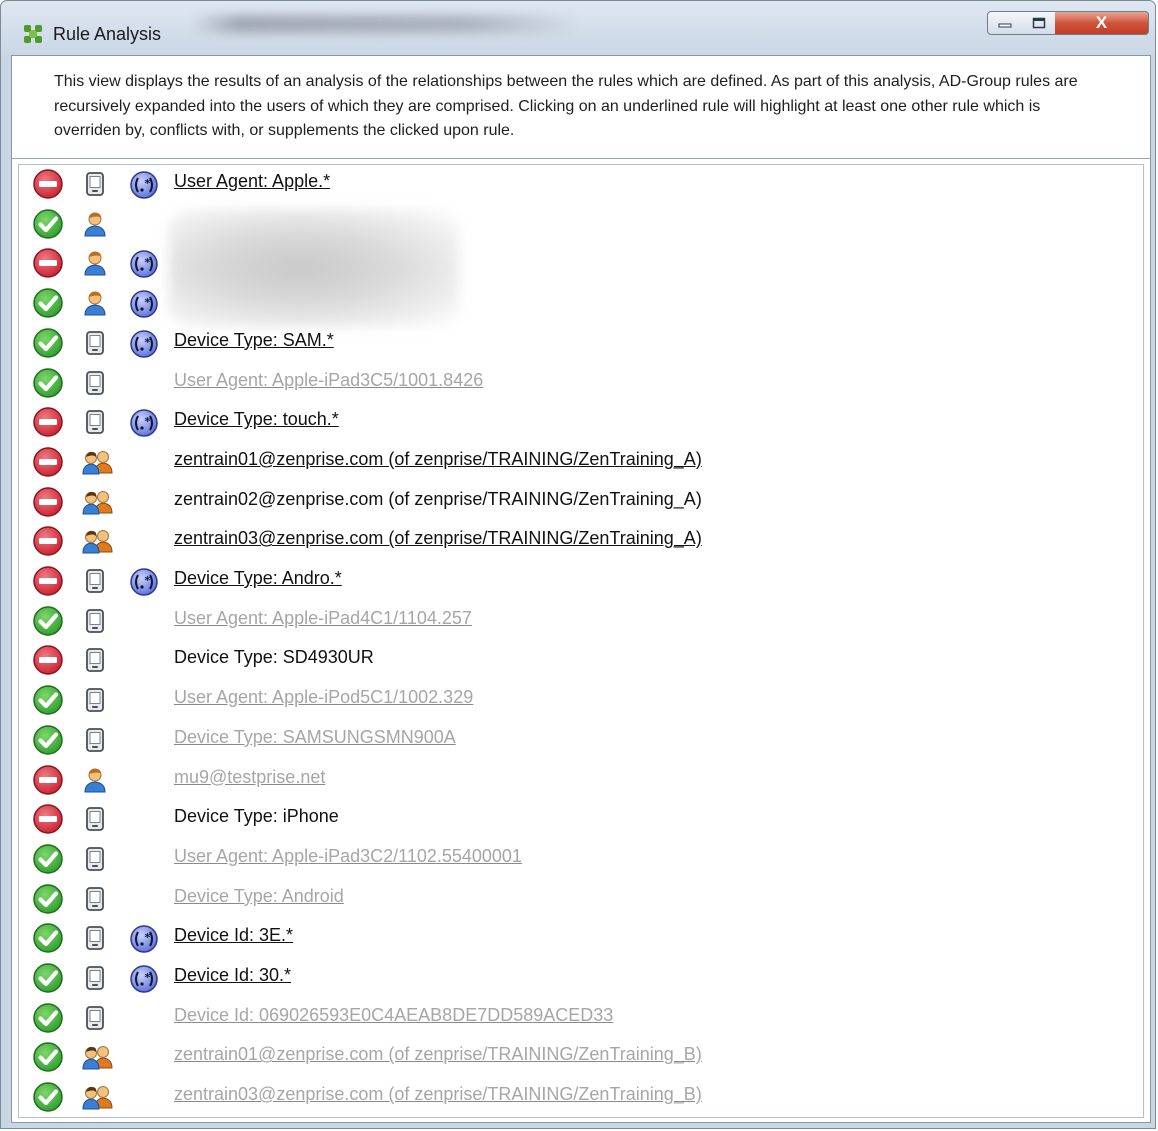 This screenshot has height=1131, width=1158. Describe the element at coordinates (1005, 25) in the screenshot. I see `minimize-icon` at that location.